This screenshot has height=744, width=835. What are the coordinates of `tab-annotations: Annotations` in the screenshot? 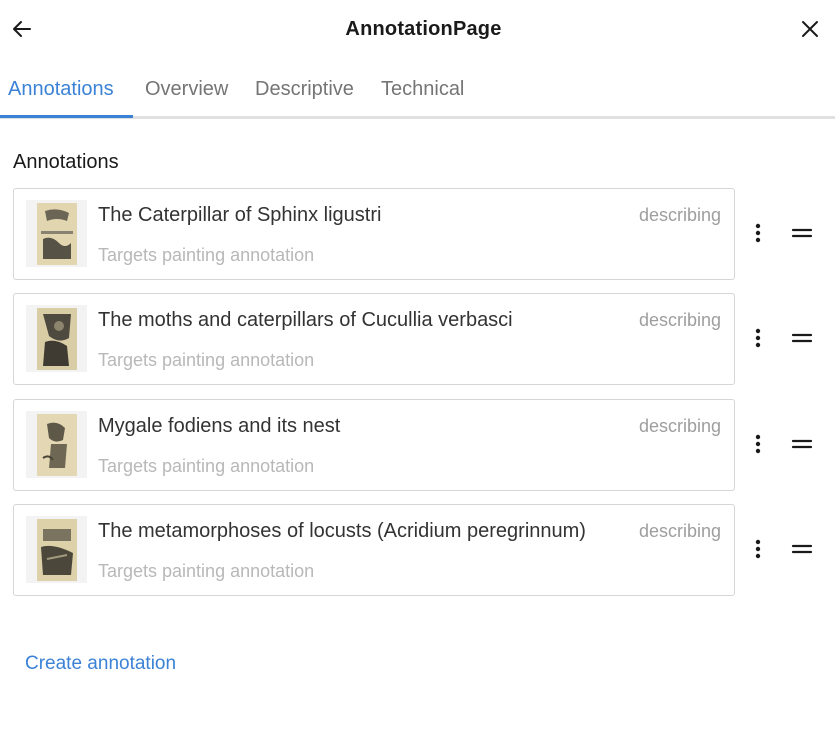 It's located at (61, 89).